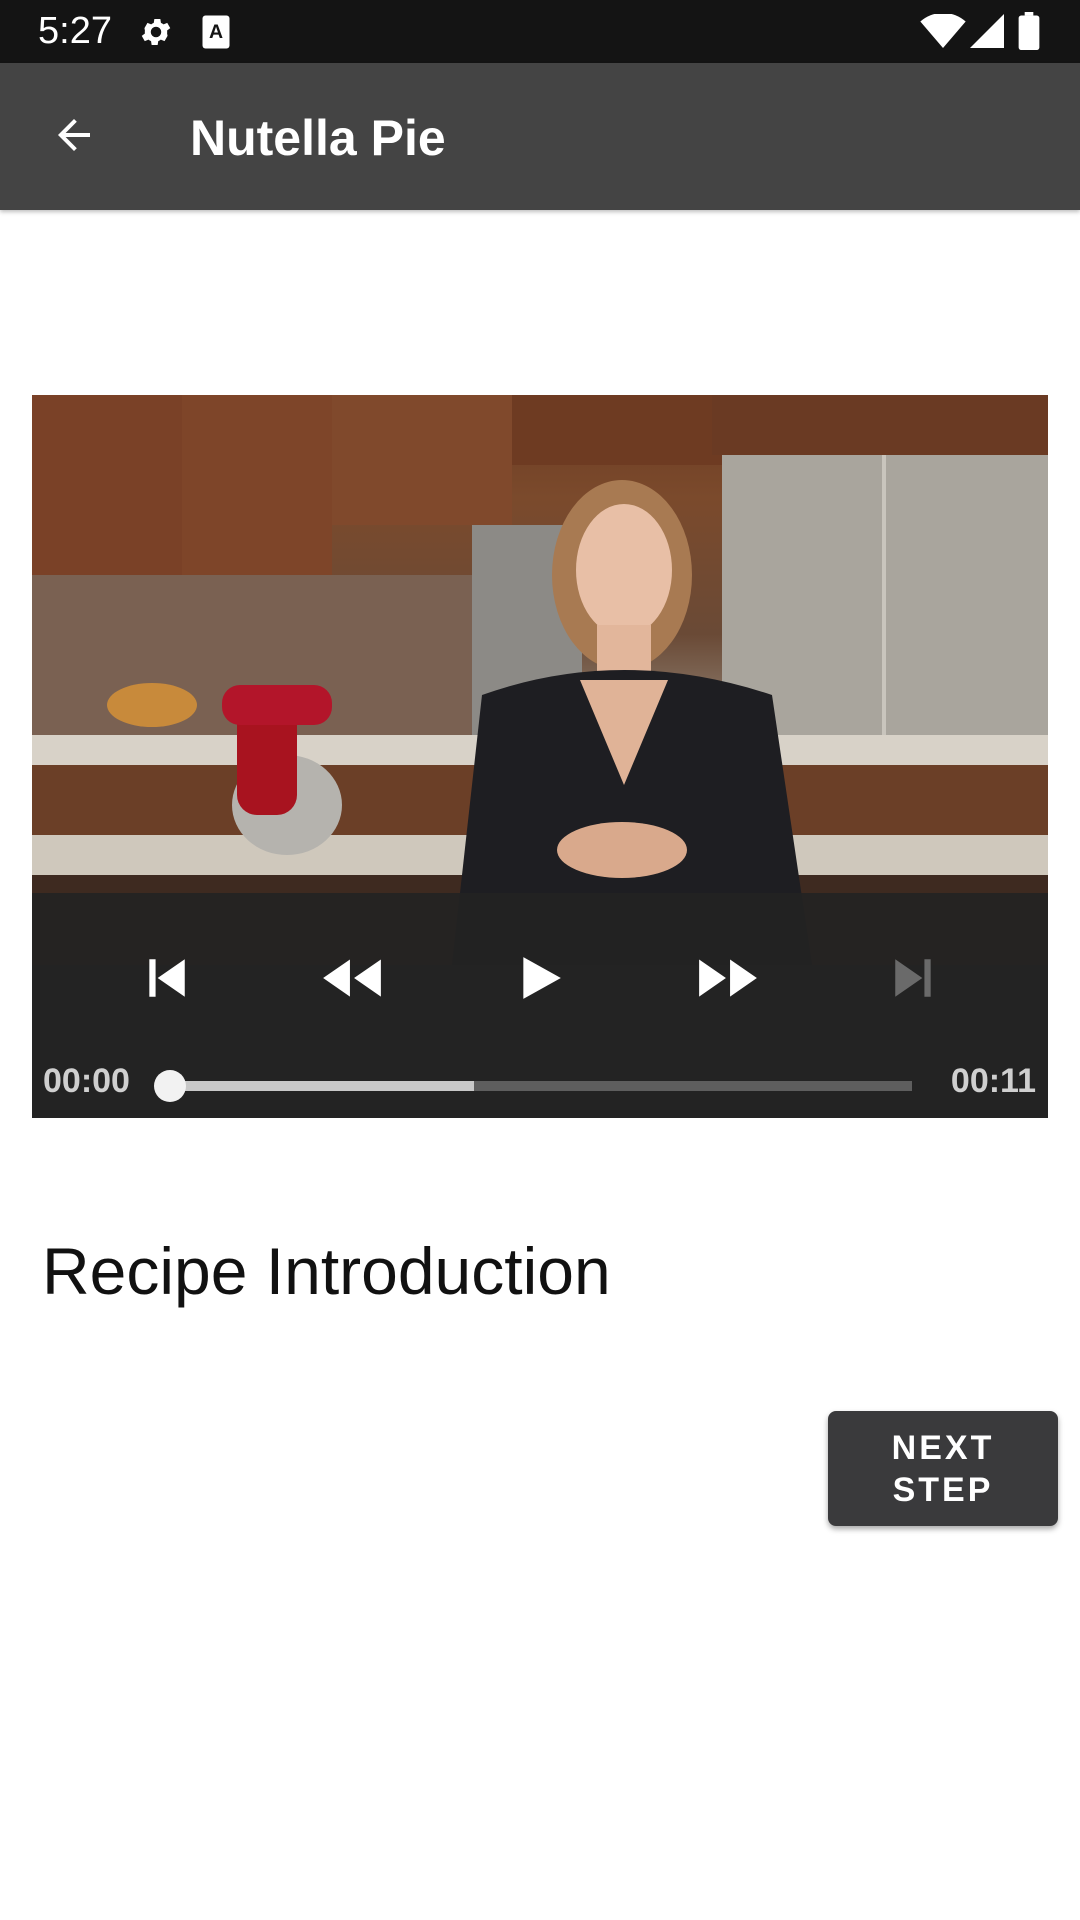  What do you see at coordinates (943, 32) in the screenshot?
I see `wifi-icon` at bounding box center [943, 32].